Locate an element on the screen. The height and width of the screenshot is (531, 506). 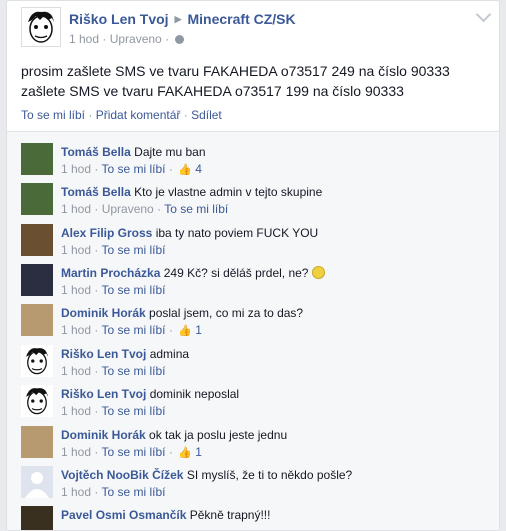
commenter-name: Vojtěch NooBik Čížek is located at coordinates (122, 475).